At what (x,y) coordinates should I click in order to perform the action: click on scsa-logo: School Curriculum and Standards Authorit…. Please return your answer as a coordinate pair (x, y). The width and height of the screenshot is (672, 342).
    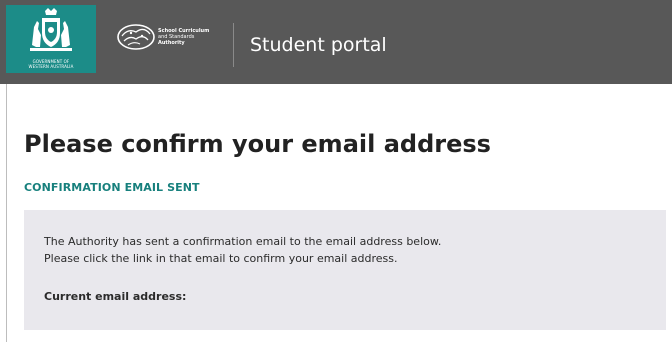
    Looking at the image, I should click on (171, 42).